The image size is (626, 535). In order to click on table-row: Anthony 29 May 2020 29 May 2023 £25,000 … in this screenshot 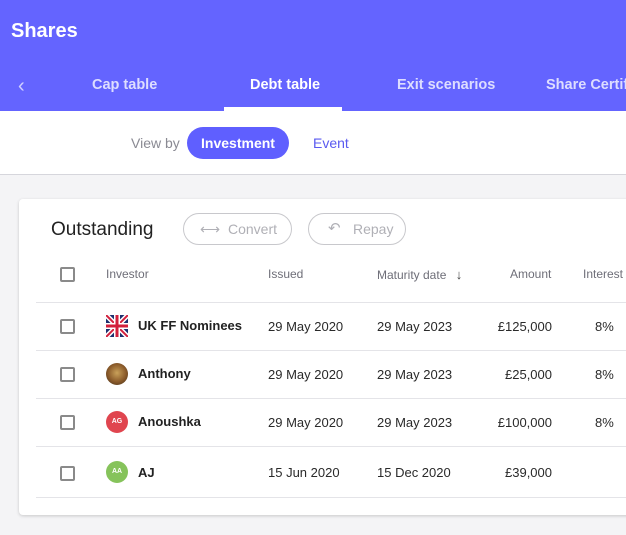, I will do `click(322, 374)`.